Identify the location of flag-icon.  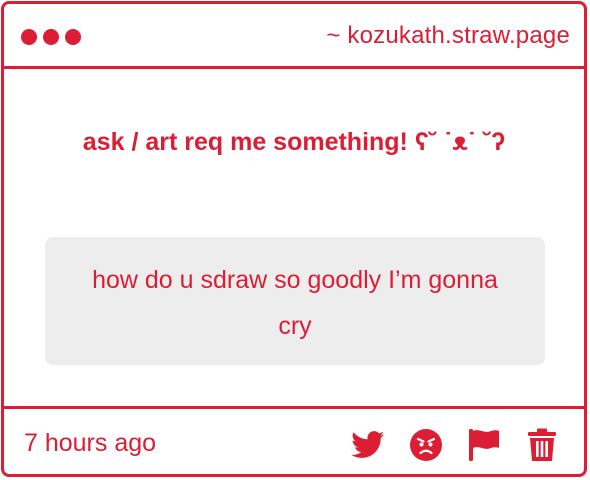
(484, 445).